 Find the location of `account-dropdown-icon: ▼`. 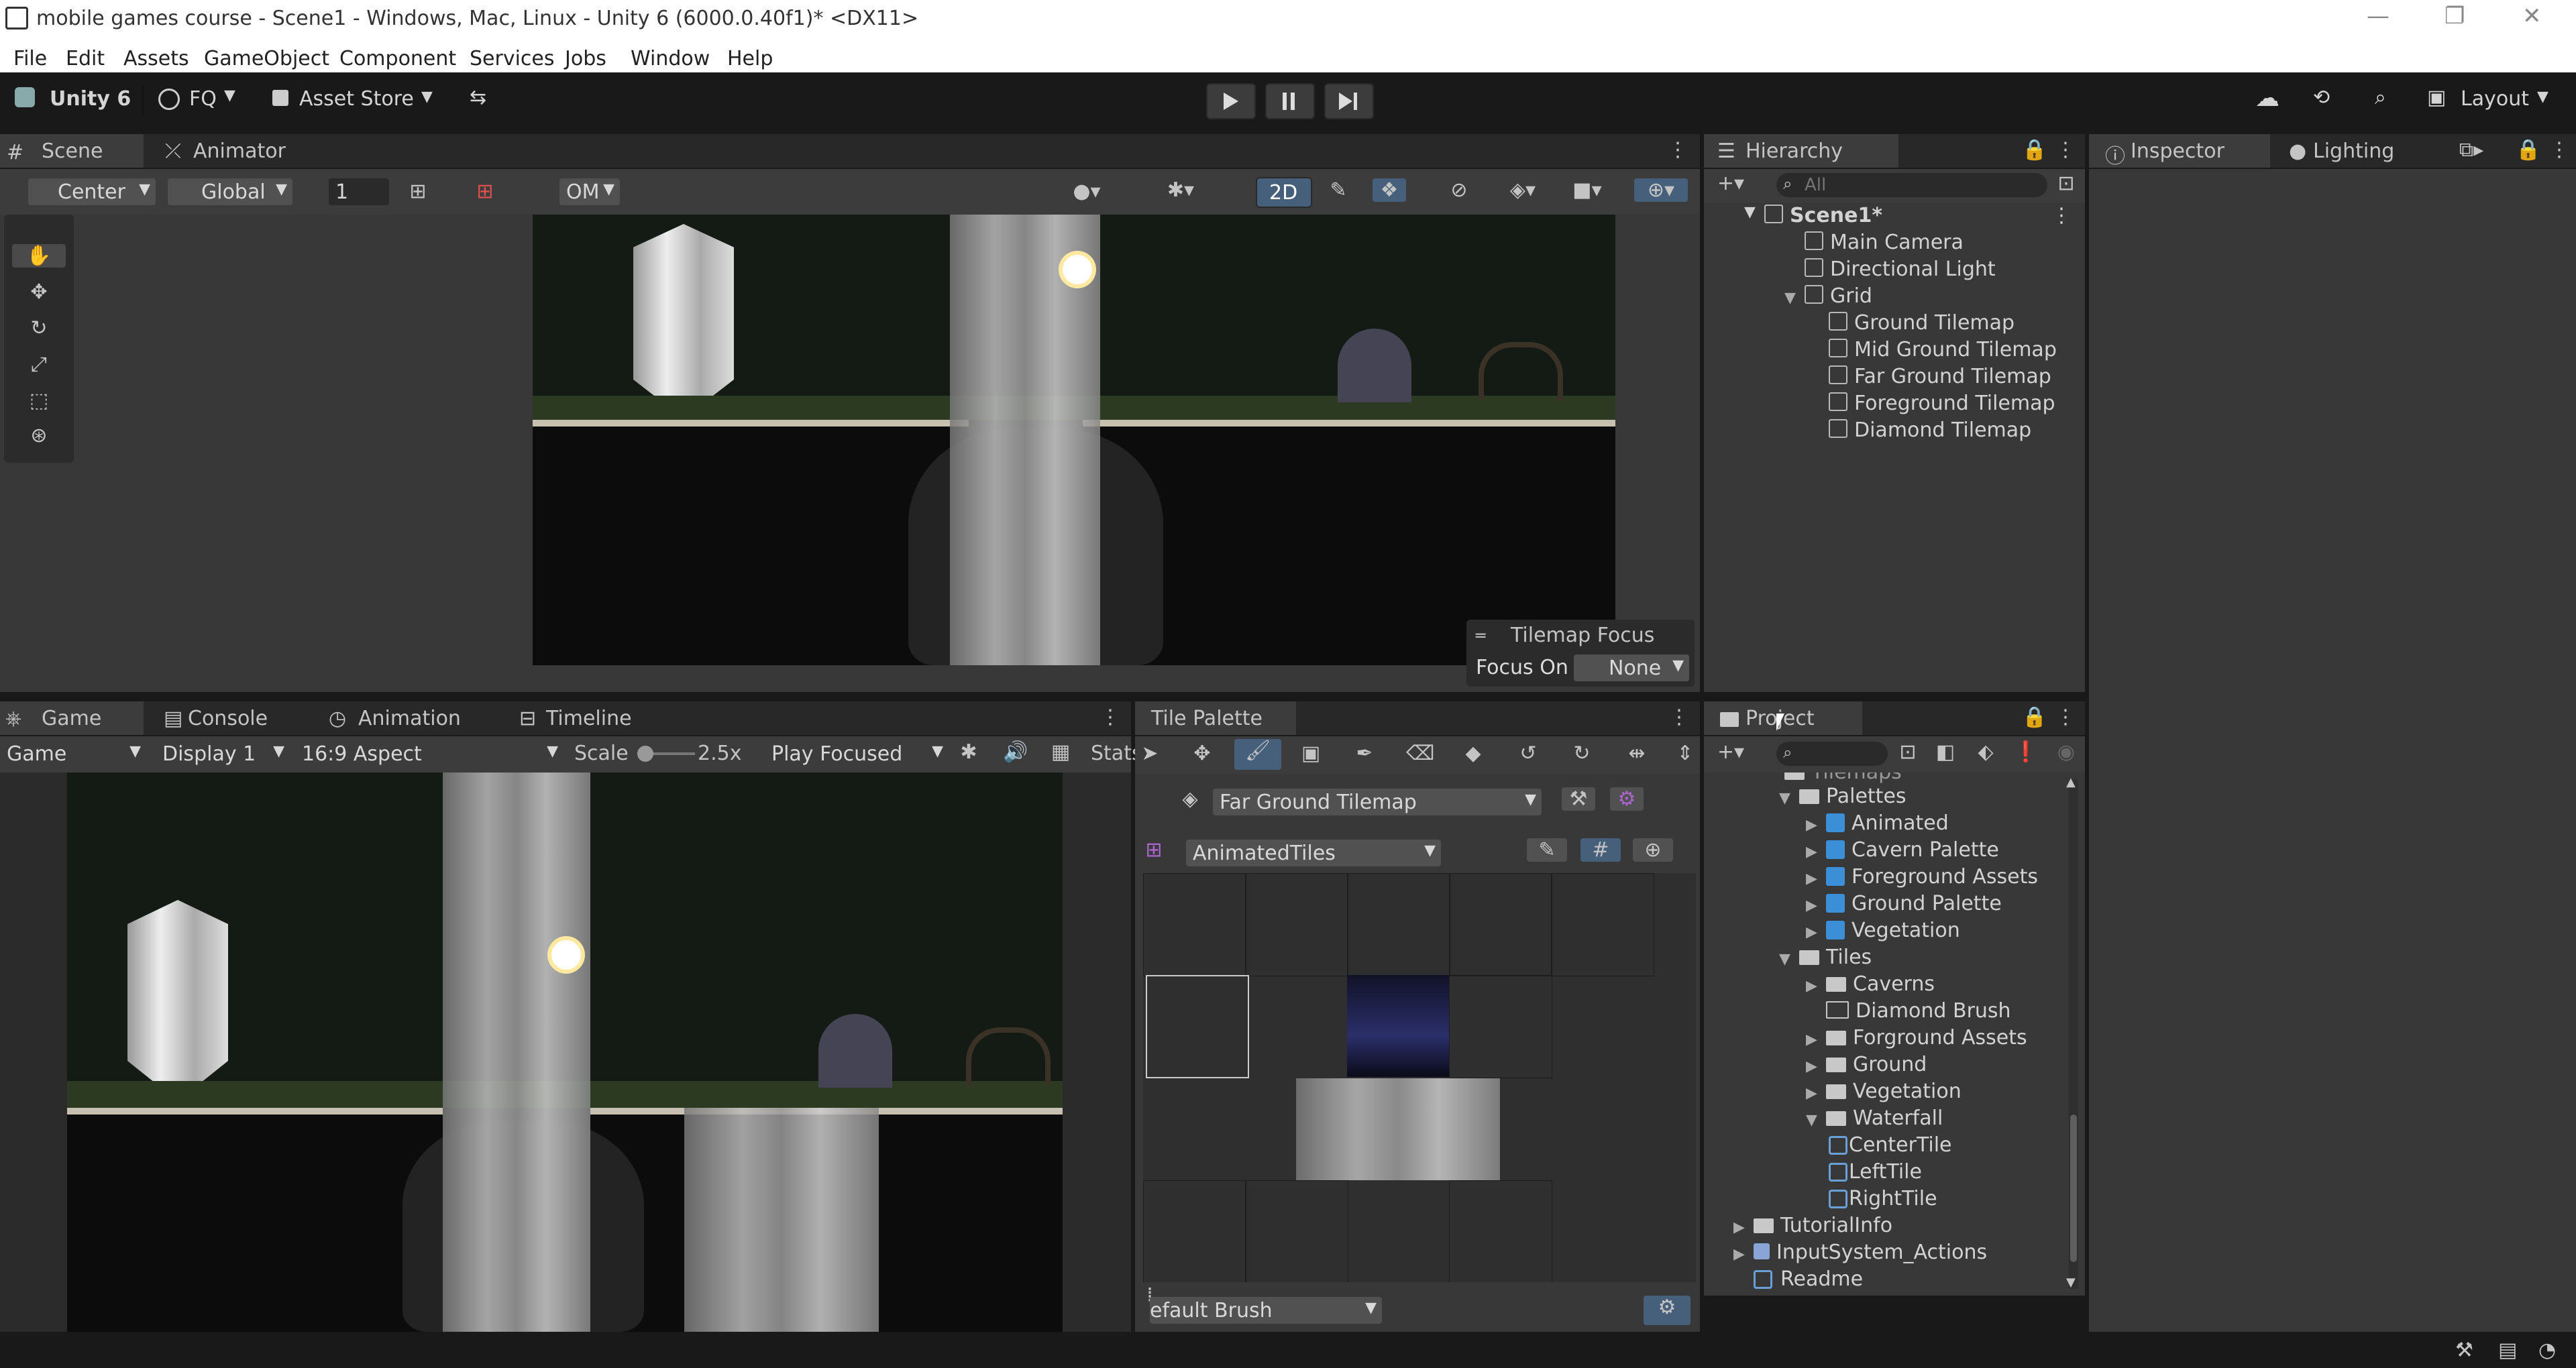

account-dropdown-icon: ▼ is located at coordinates (229, 95).